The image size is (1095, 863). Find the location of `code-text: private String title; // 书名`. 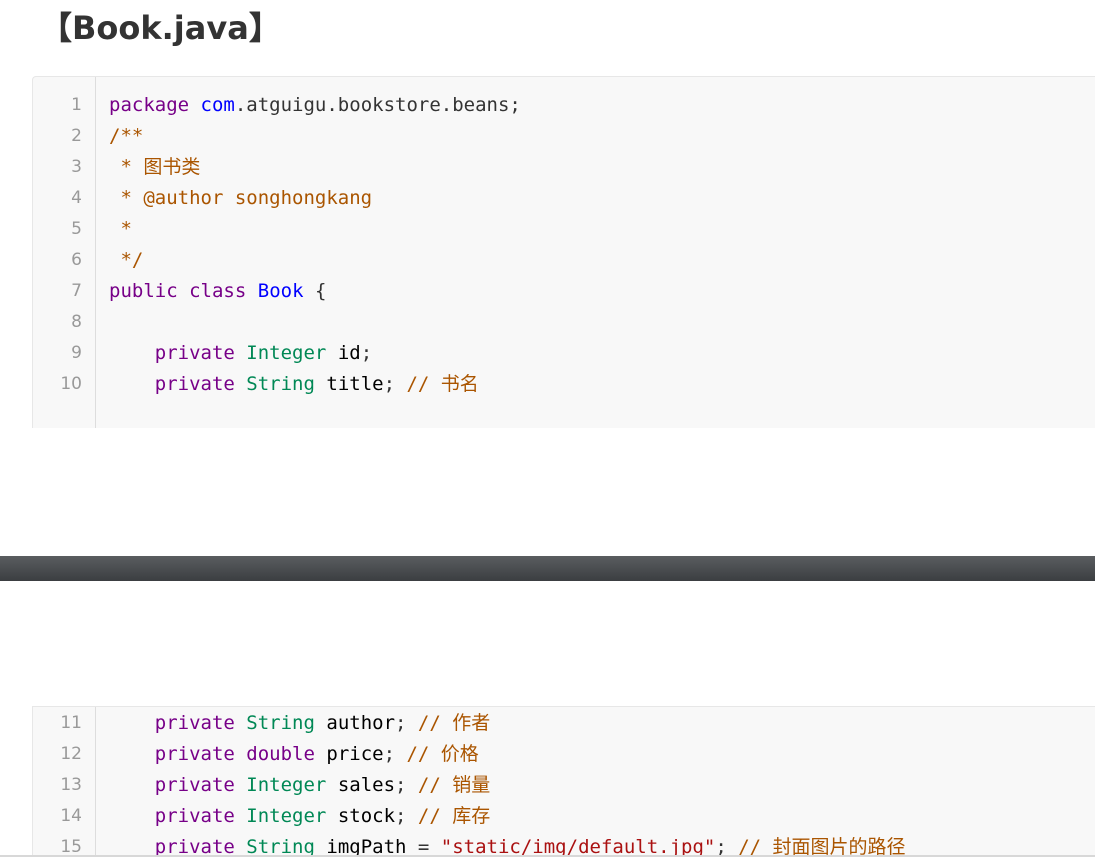

code-text: private String title; // 书名 is located at coordinates (294, 384).